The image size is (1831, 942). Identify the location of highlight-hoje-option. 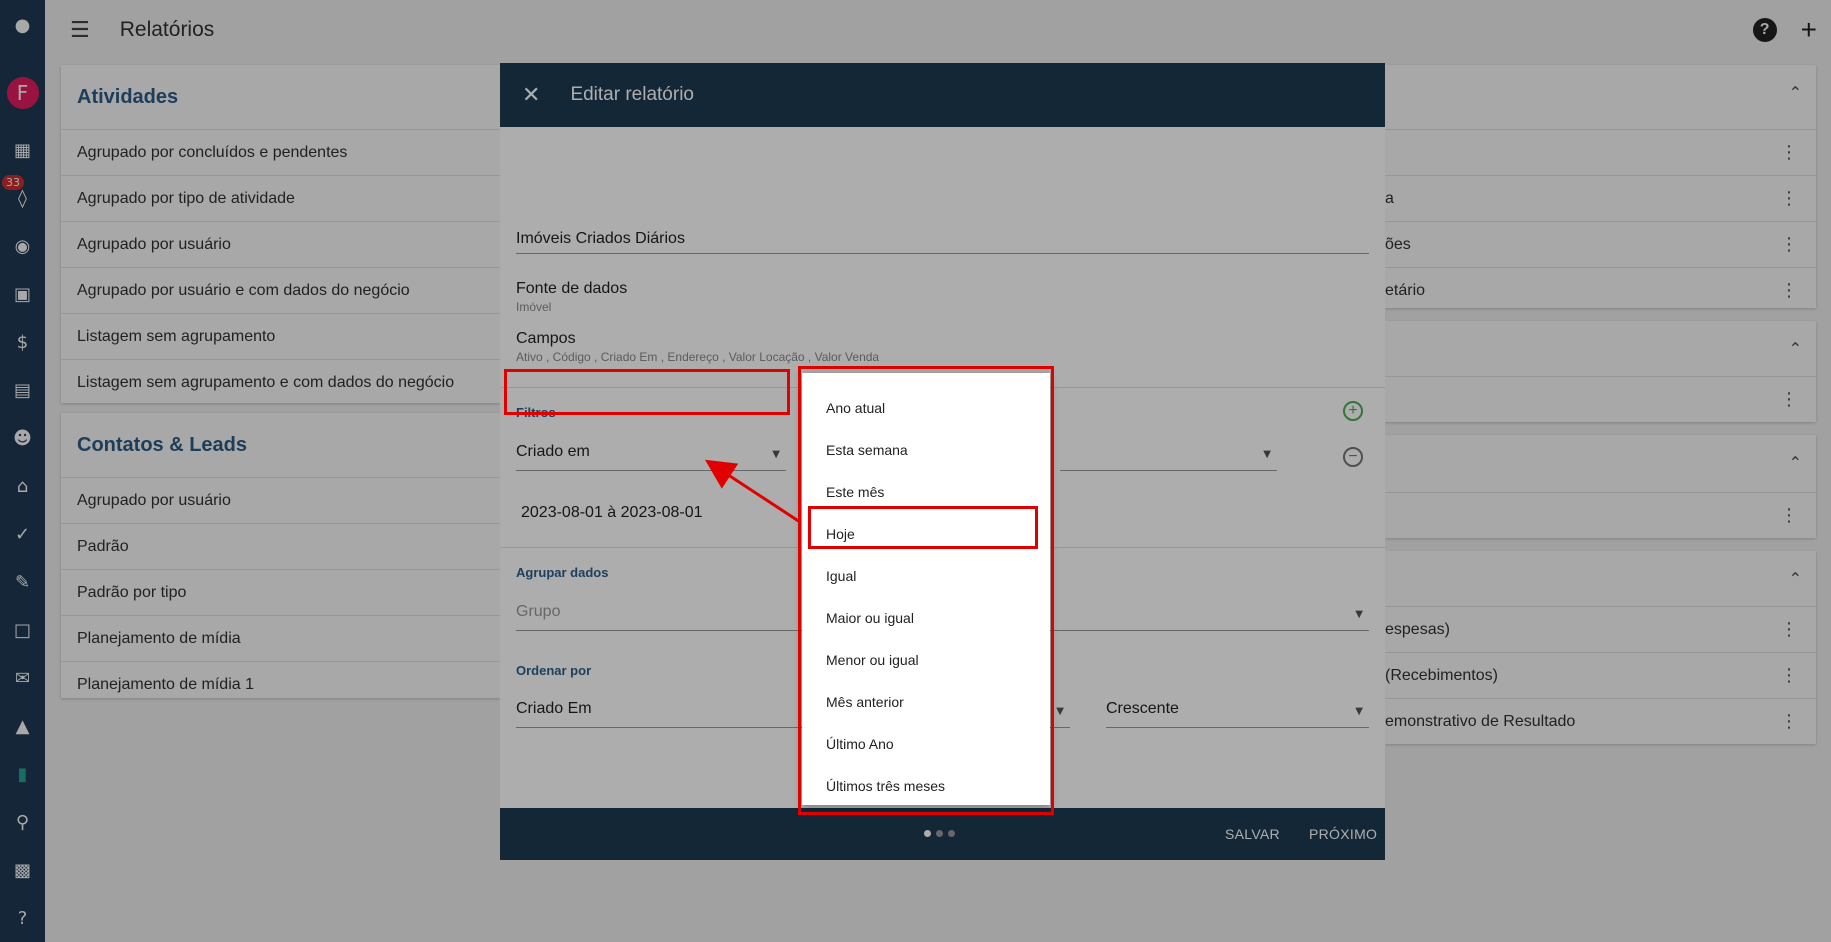
(923, 527).